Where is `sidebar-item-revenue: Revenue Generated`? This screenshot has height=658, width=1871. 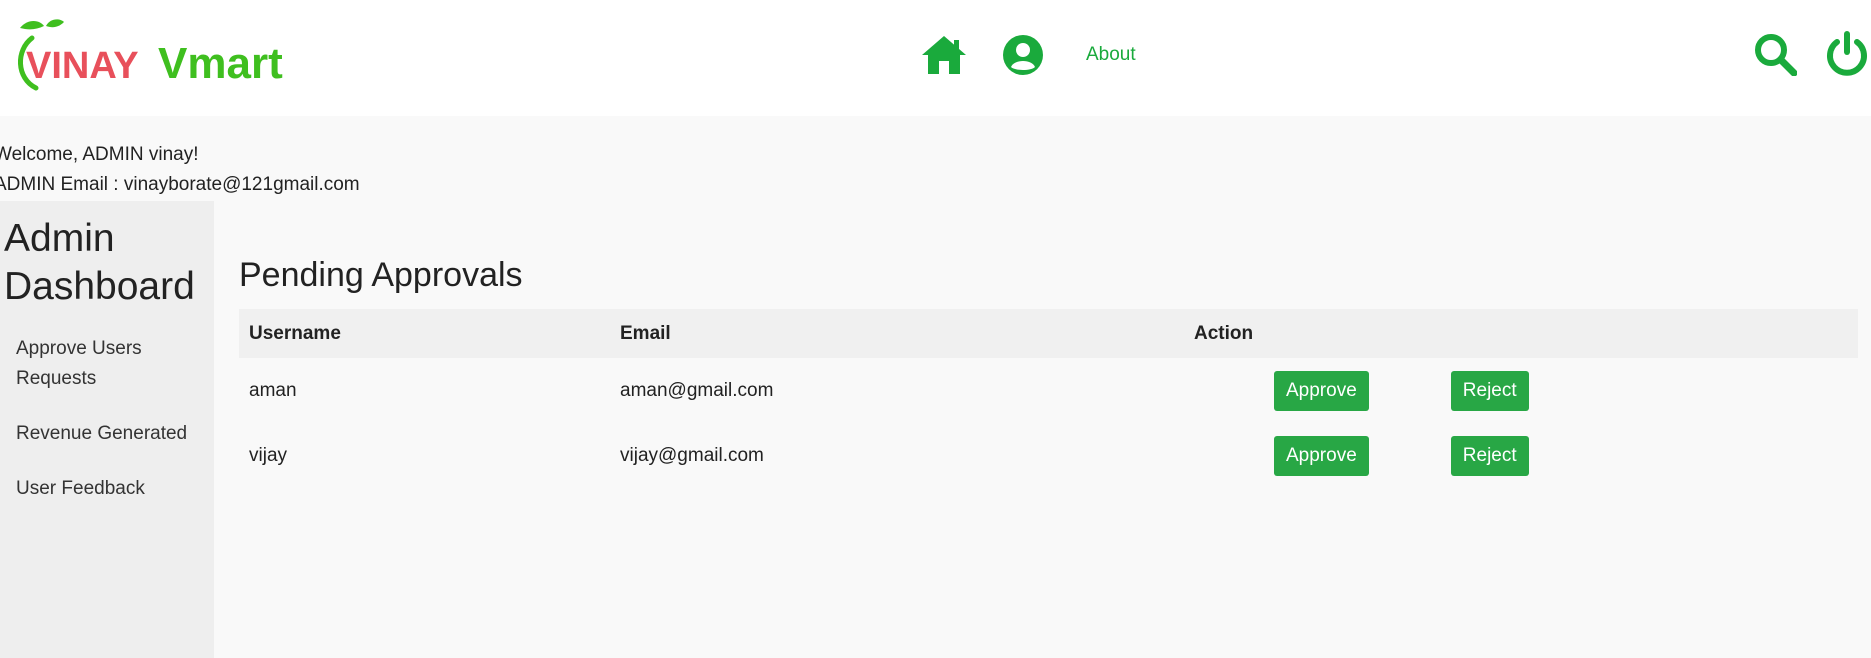
sidebar-item-revenue: Revenue Generated is located at coordinates (111, 434).